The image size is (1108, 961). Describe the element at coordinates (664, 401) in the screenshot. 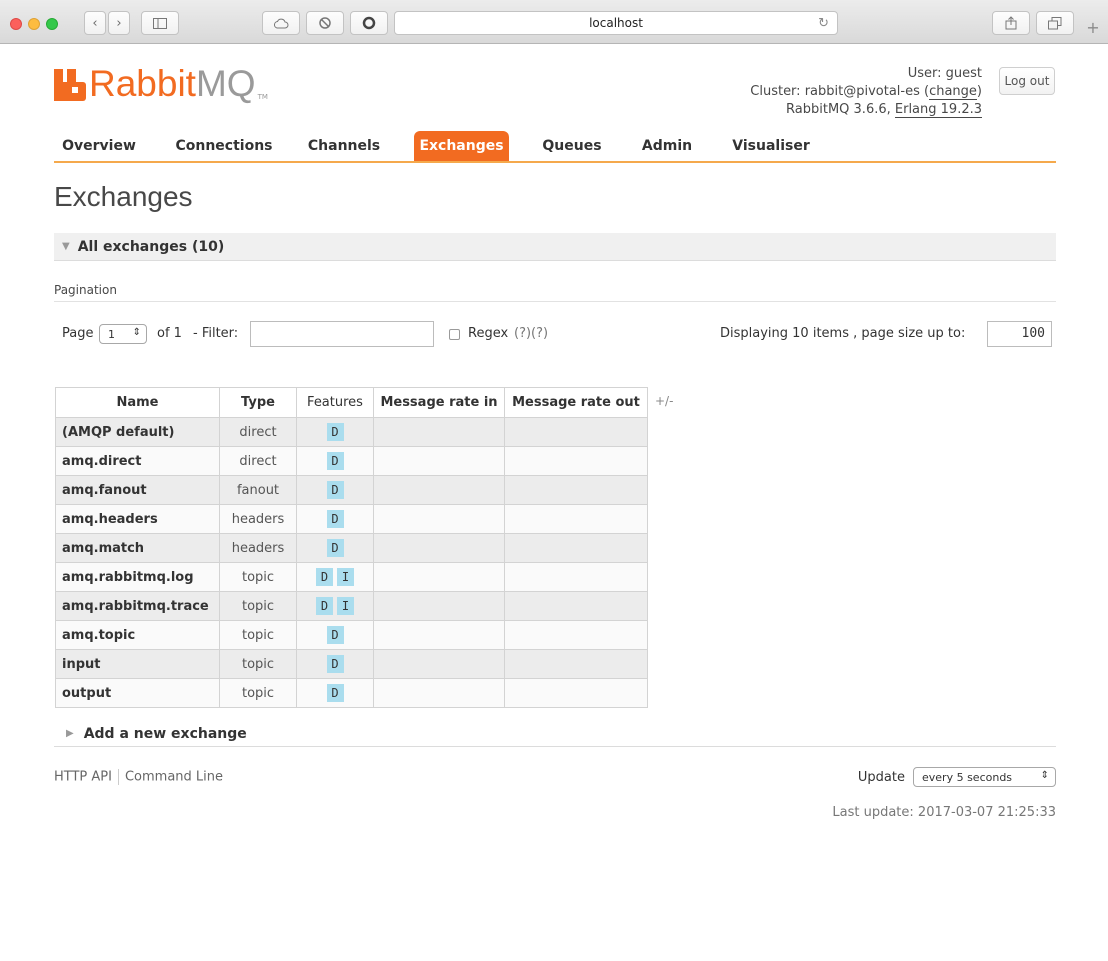

I see `column-toggle-link: +/-` at that location.